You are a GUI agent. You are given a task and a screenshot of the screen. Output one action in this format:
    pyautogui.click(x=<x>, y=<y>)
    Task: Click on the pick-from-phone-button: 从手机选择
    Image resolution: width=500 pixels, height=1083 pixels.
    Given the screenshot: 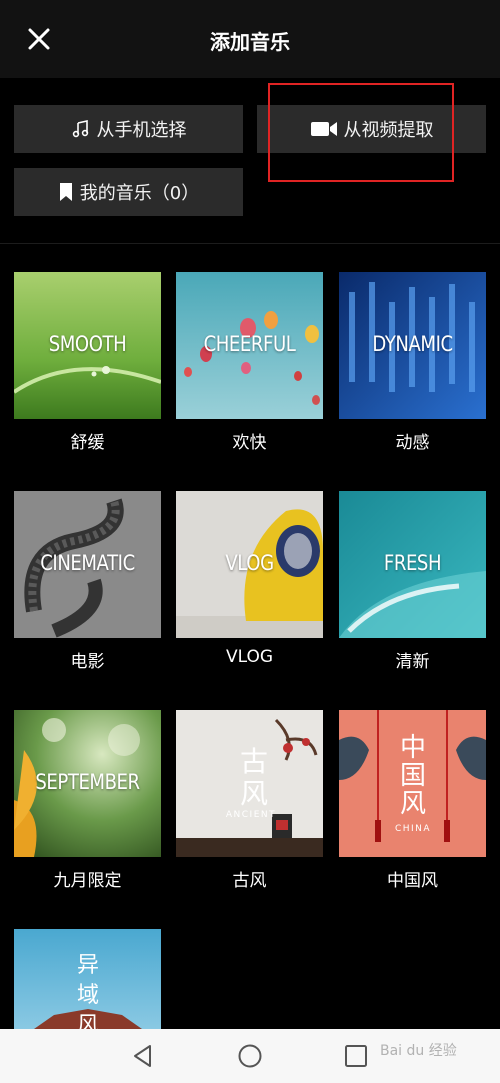 What is the action you would take?
    pyautogui.click(x=128, y=129)
    